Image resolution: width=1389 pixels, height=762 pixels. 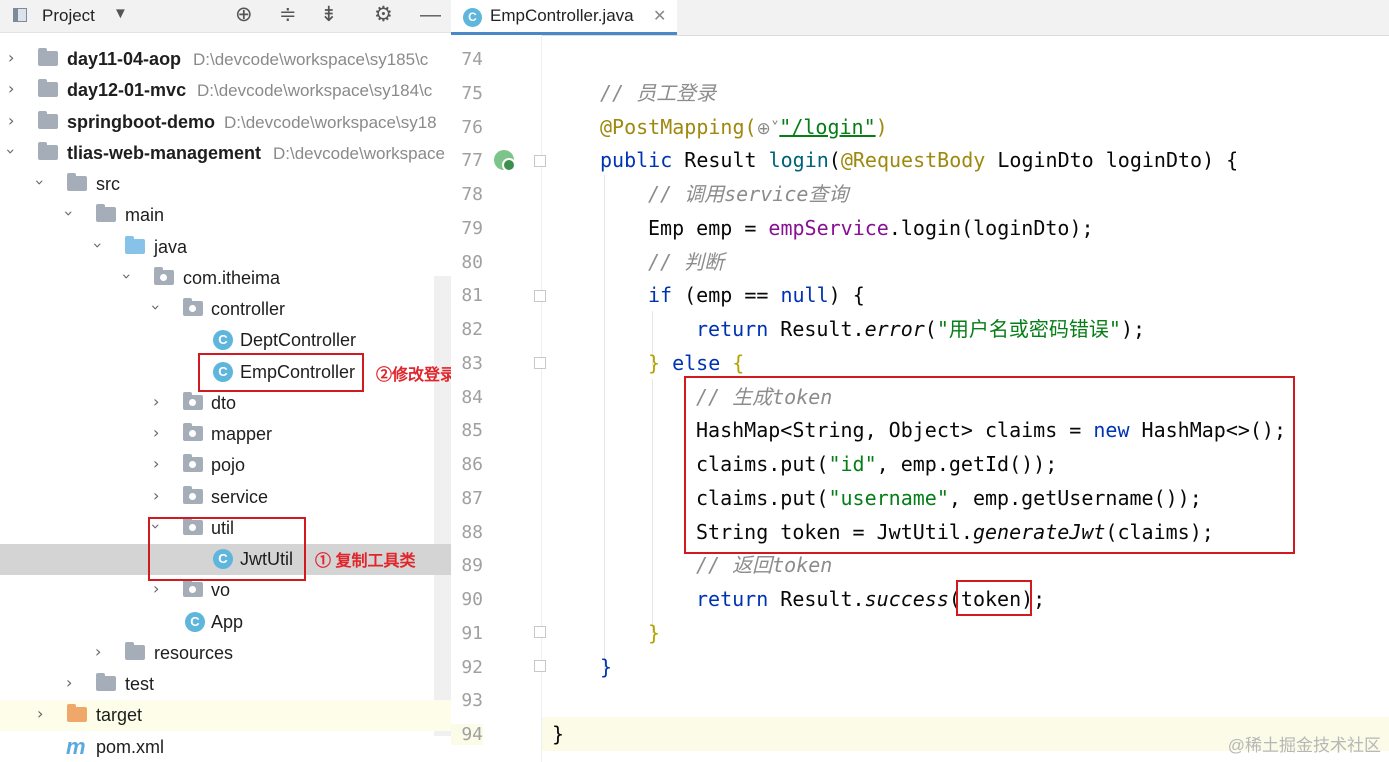 What do you see at coordinates (145, 215) in the screenshot?
I see `tree-item-label: main` at bounding box center [145, 215].